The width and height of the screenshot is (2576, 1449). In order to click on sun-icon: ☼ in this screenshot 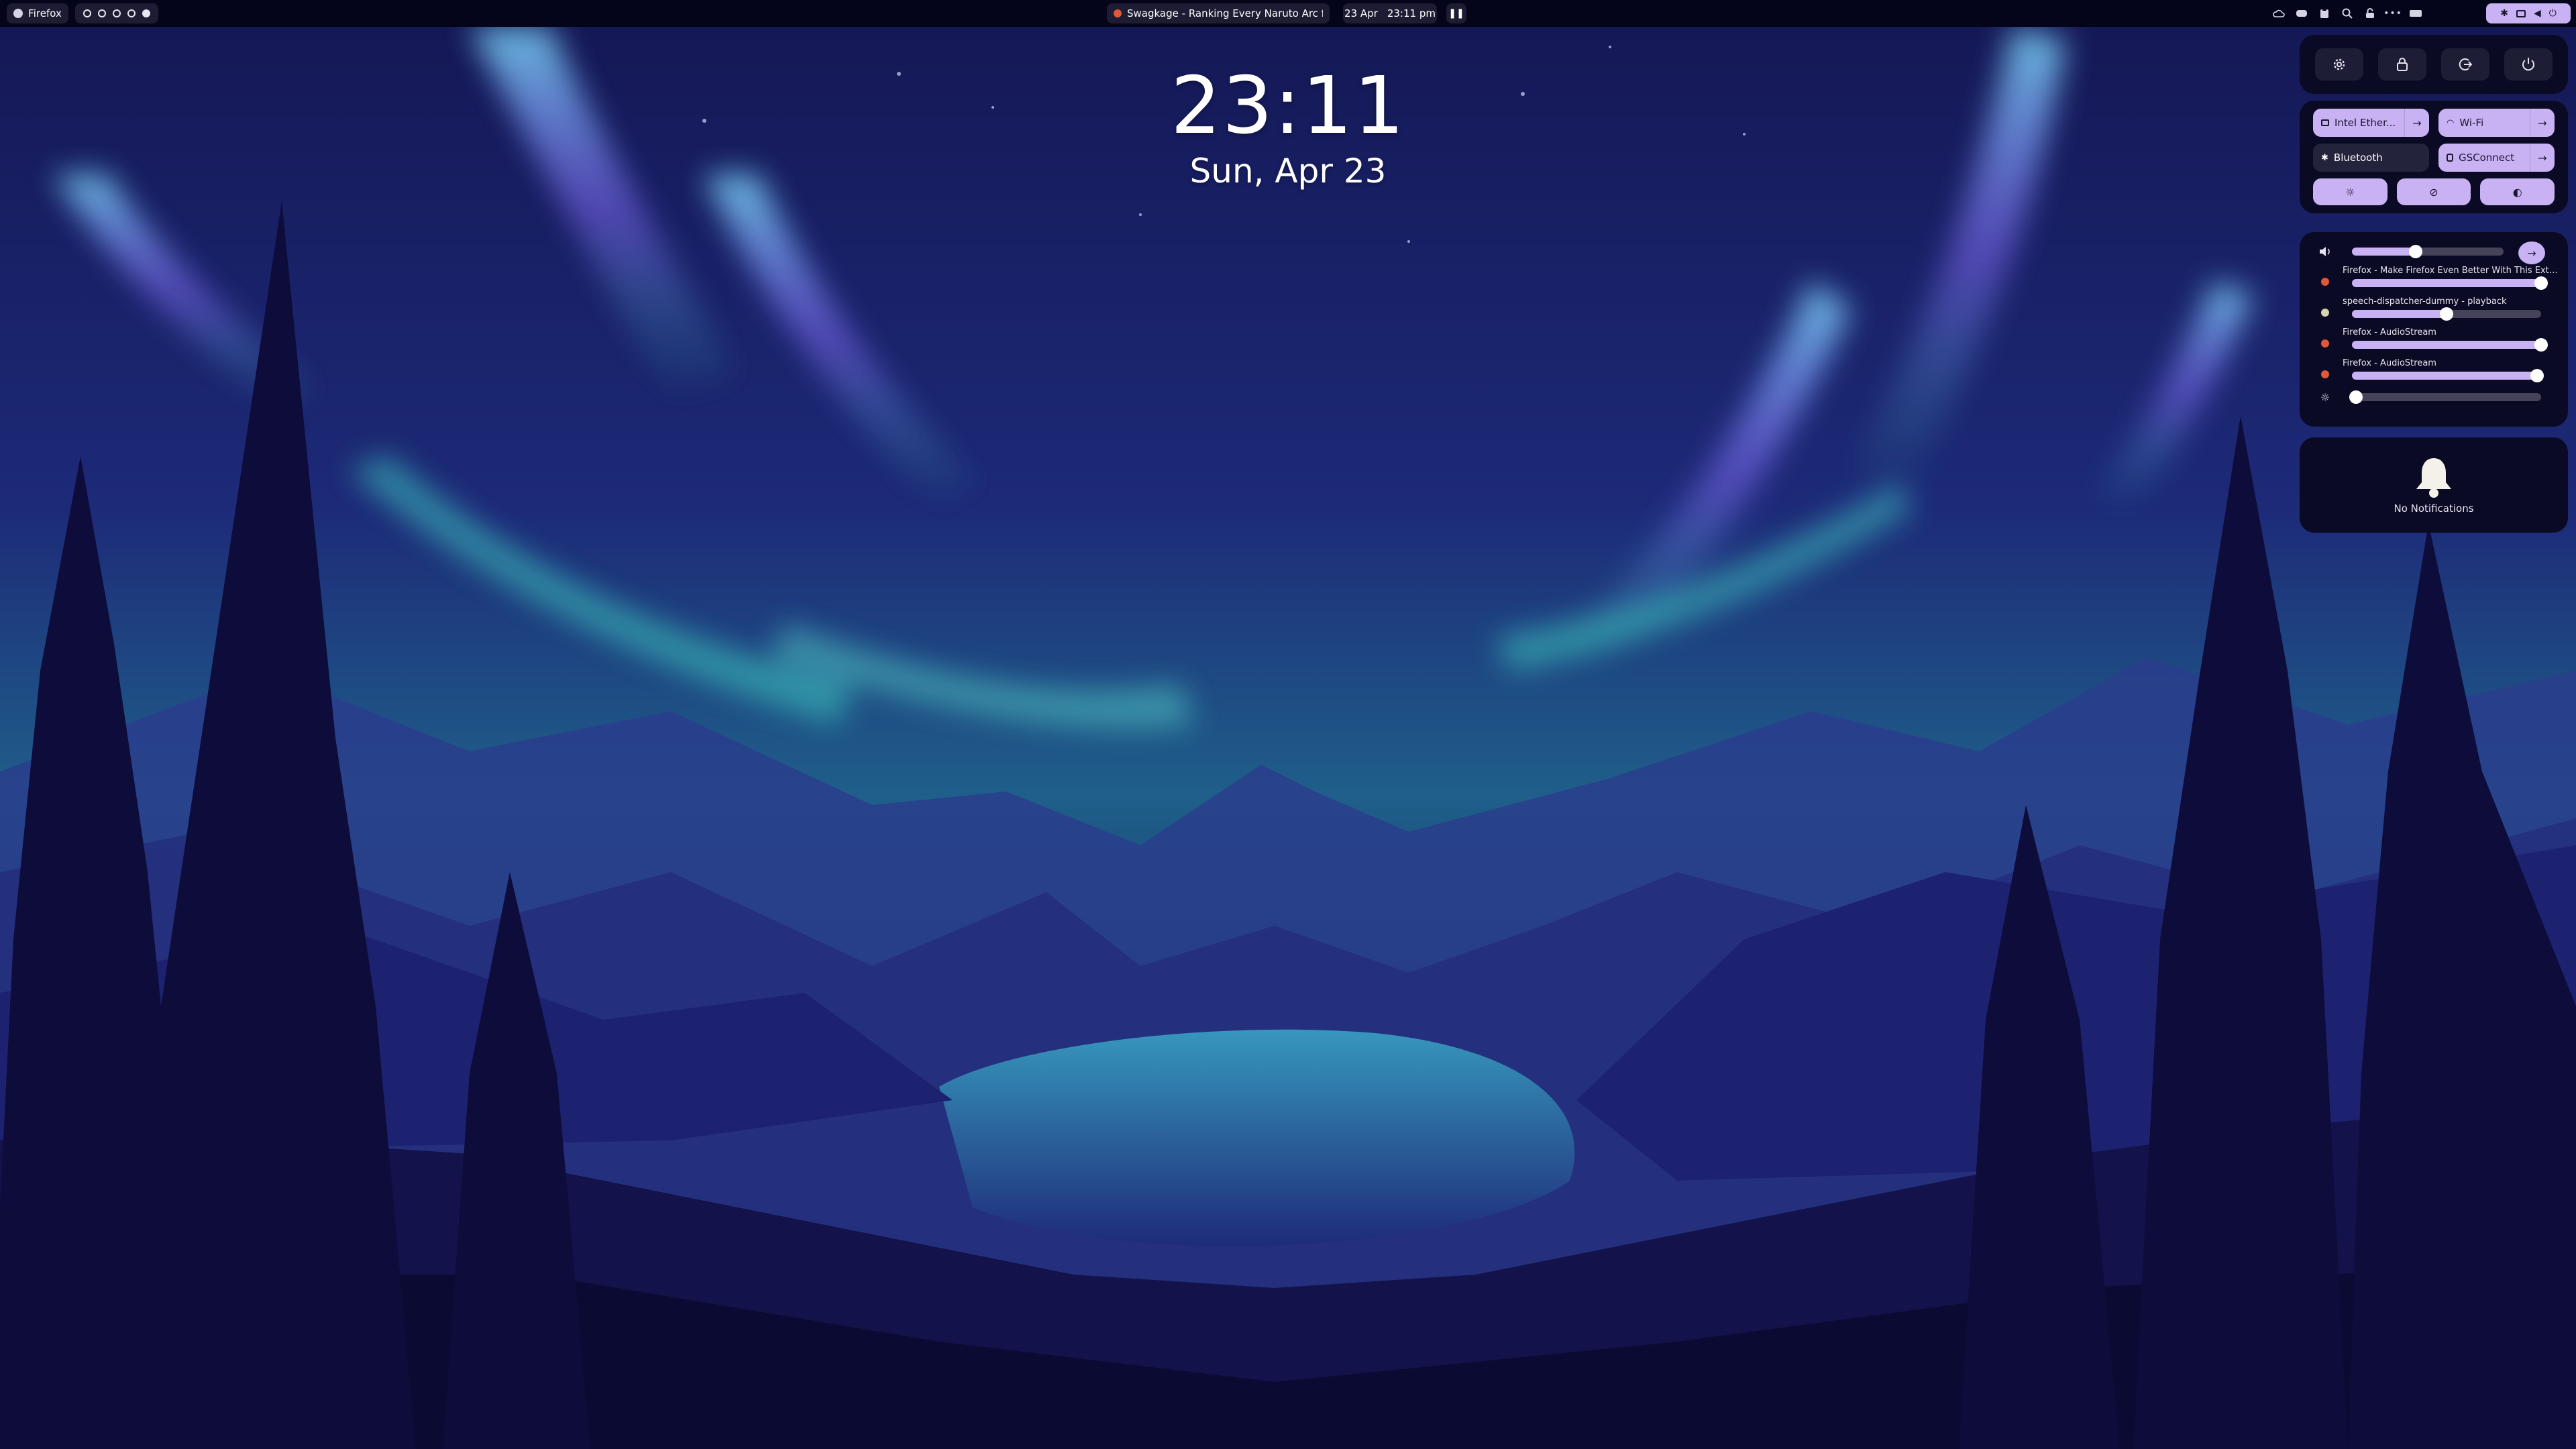, I will do `click(2350, 192)`.